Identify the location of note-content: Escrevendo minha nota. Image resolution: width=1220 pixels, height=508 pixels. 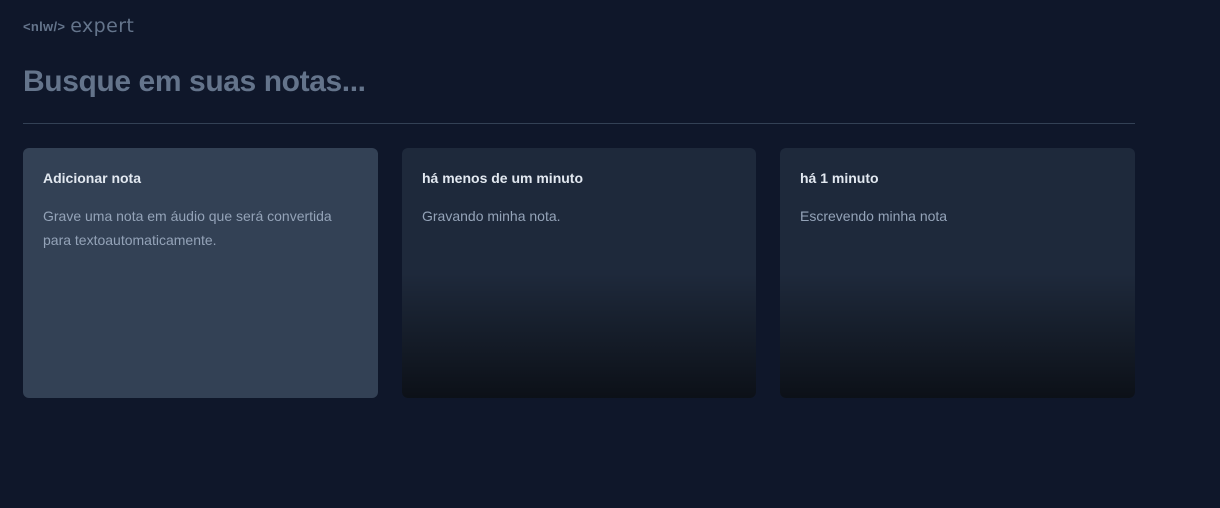
(874, 216).